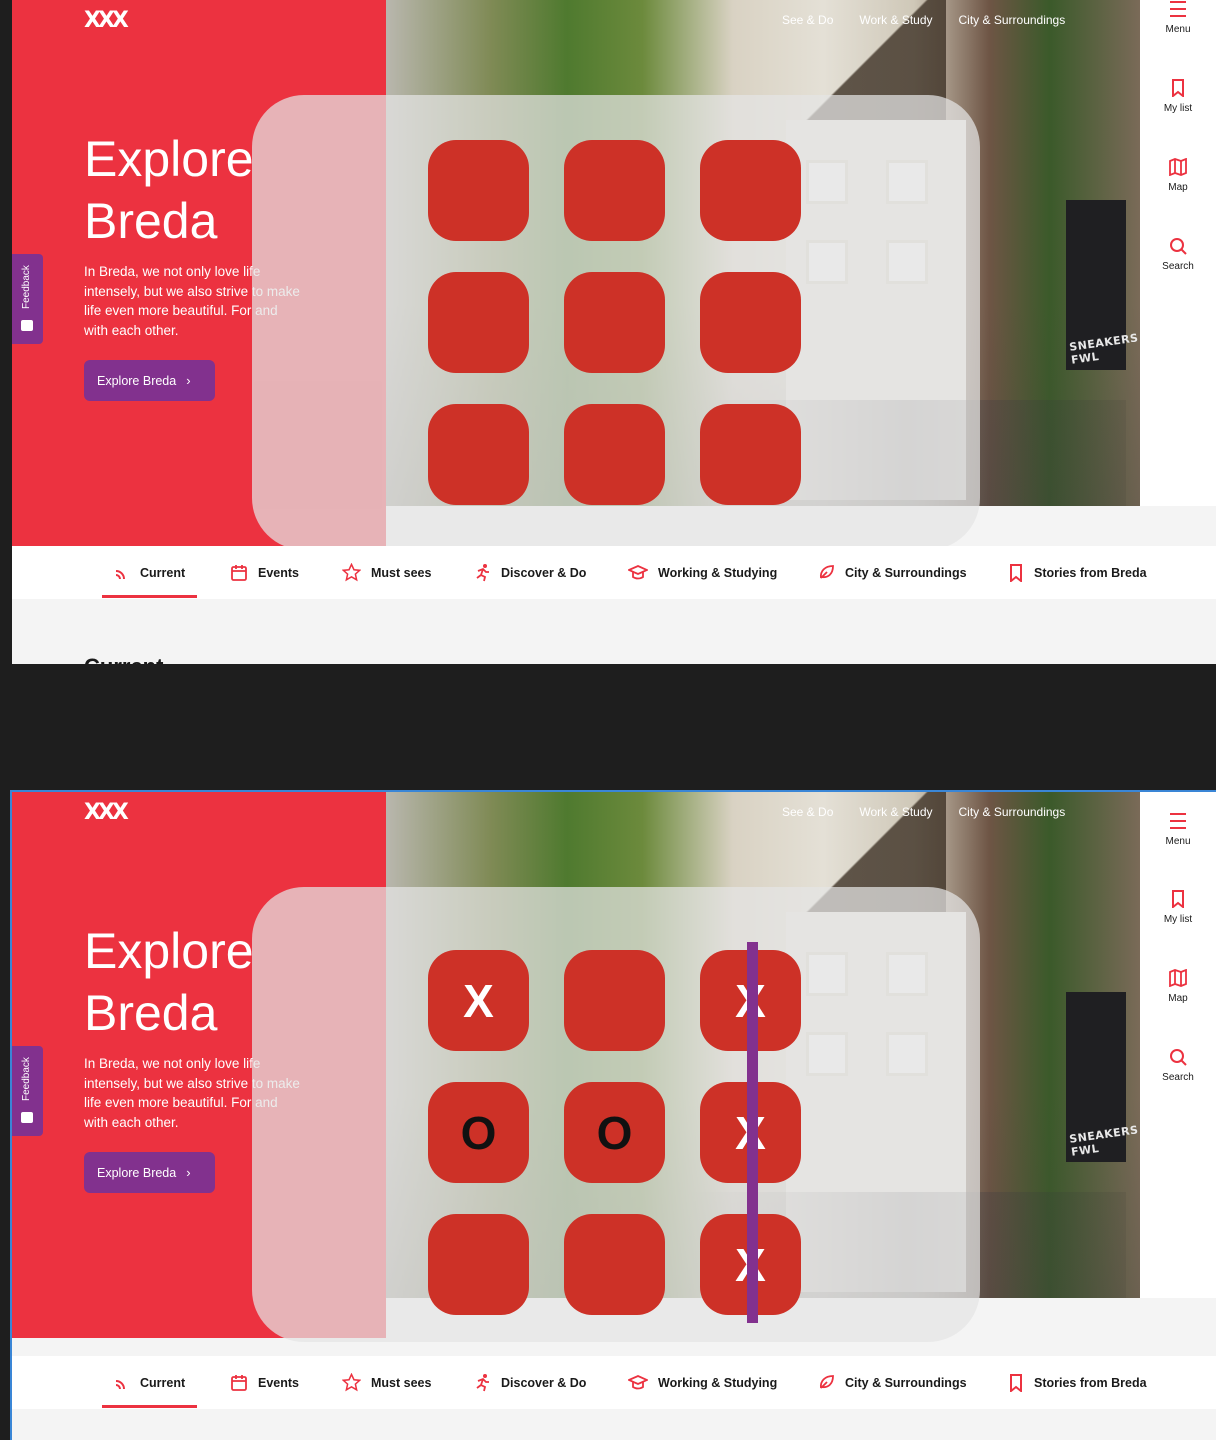 This screenshot has width=1216, height=1440. Describe the element at coordinates (1178, 167) in the screenshot. I see `map-icon` at that location.